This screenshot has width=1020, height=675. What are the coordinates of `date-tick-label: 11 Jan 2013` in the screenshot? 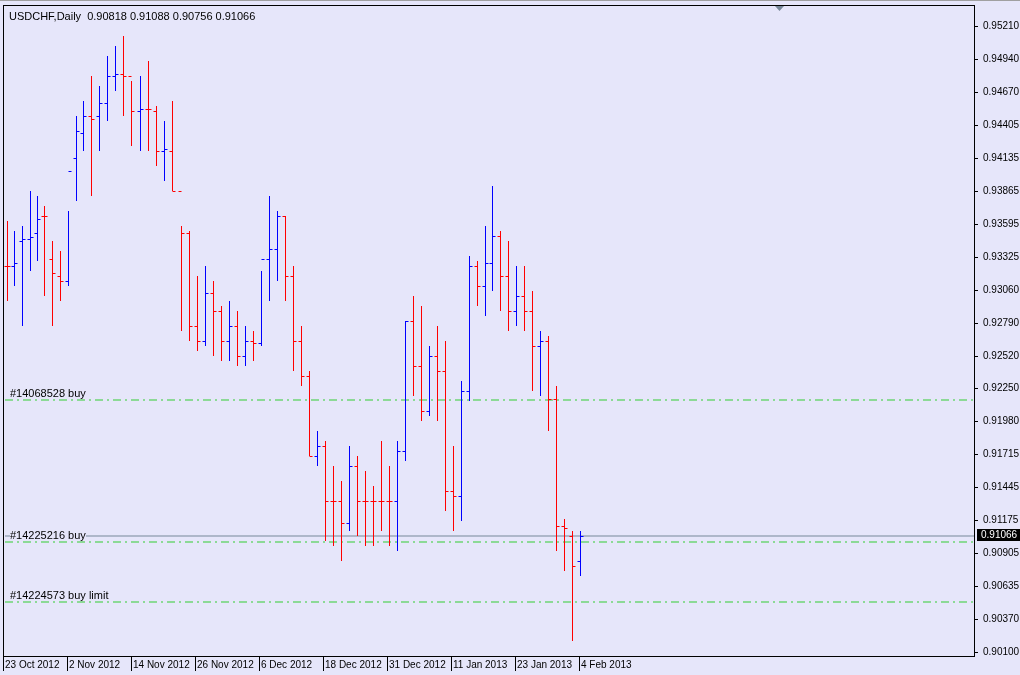 It's located at (483, 664).